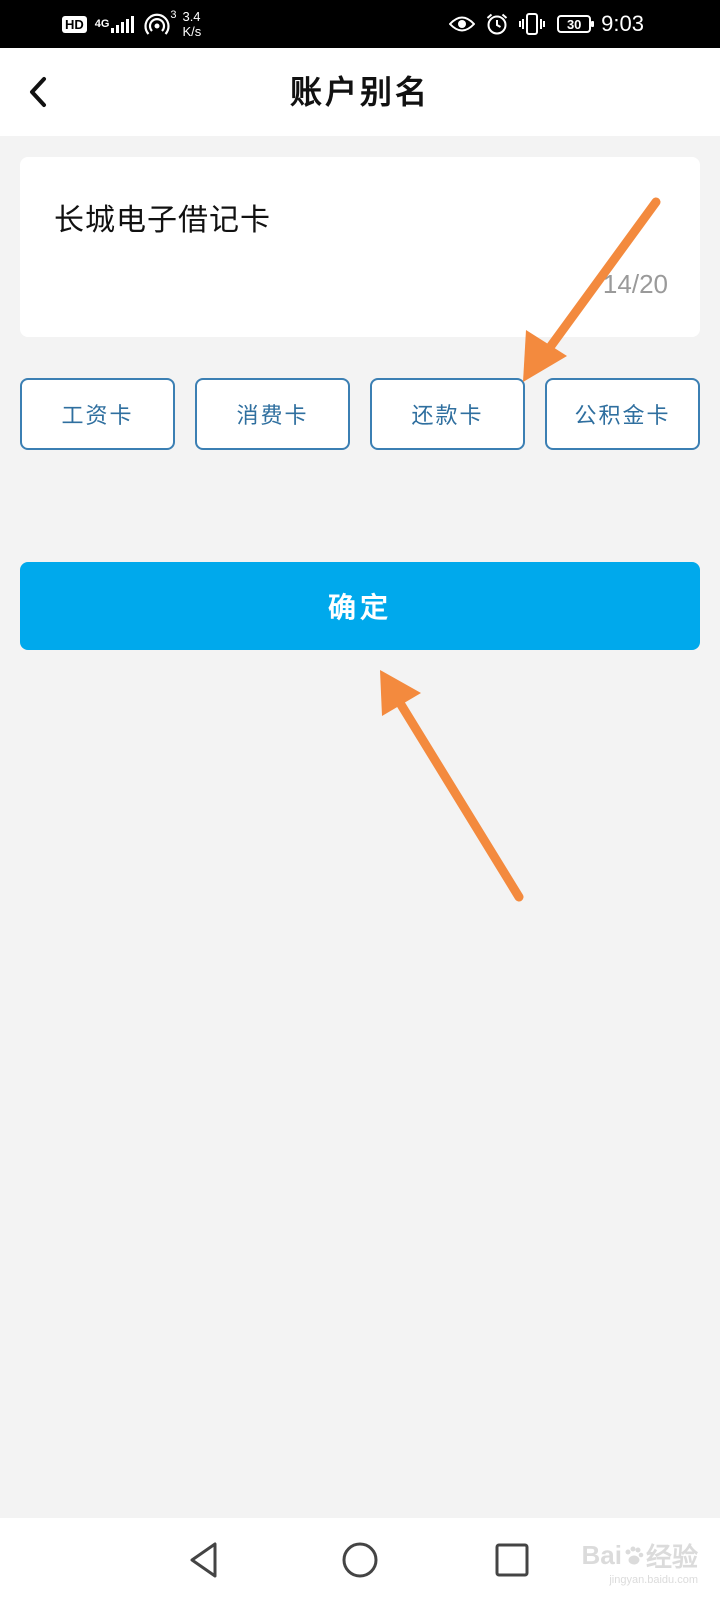 This screenshot has width=720, height=1600. I want to click on nav-home-button, so click(360, 1560).